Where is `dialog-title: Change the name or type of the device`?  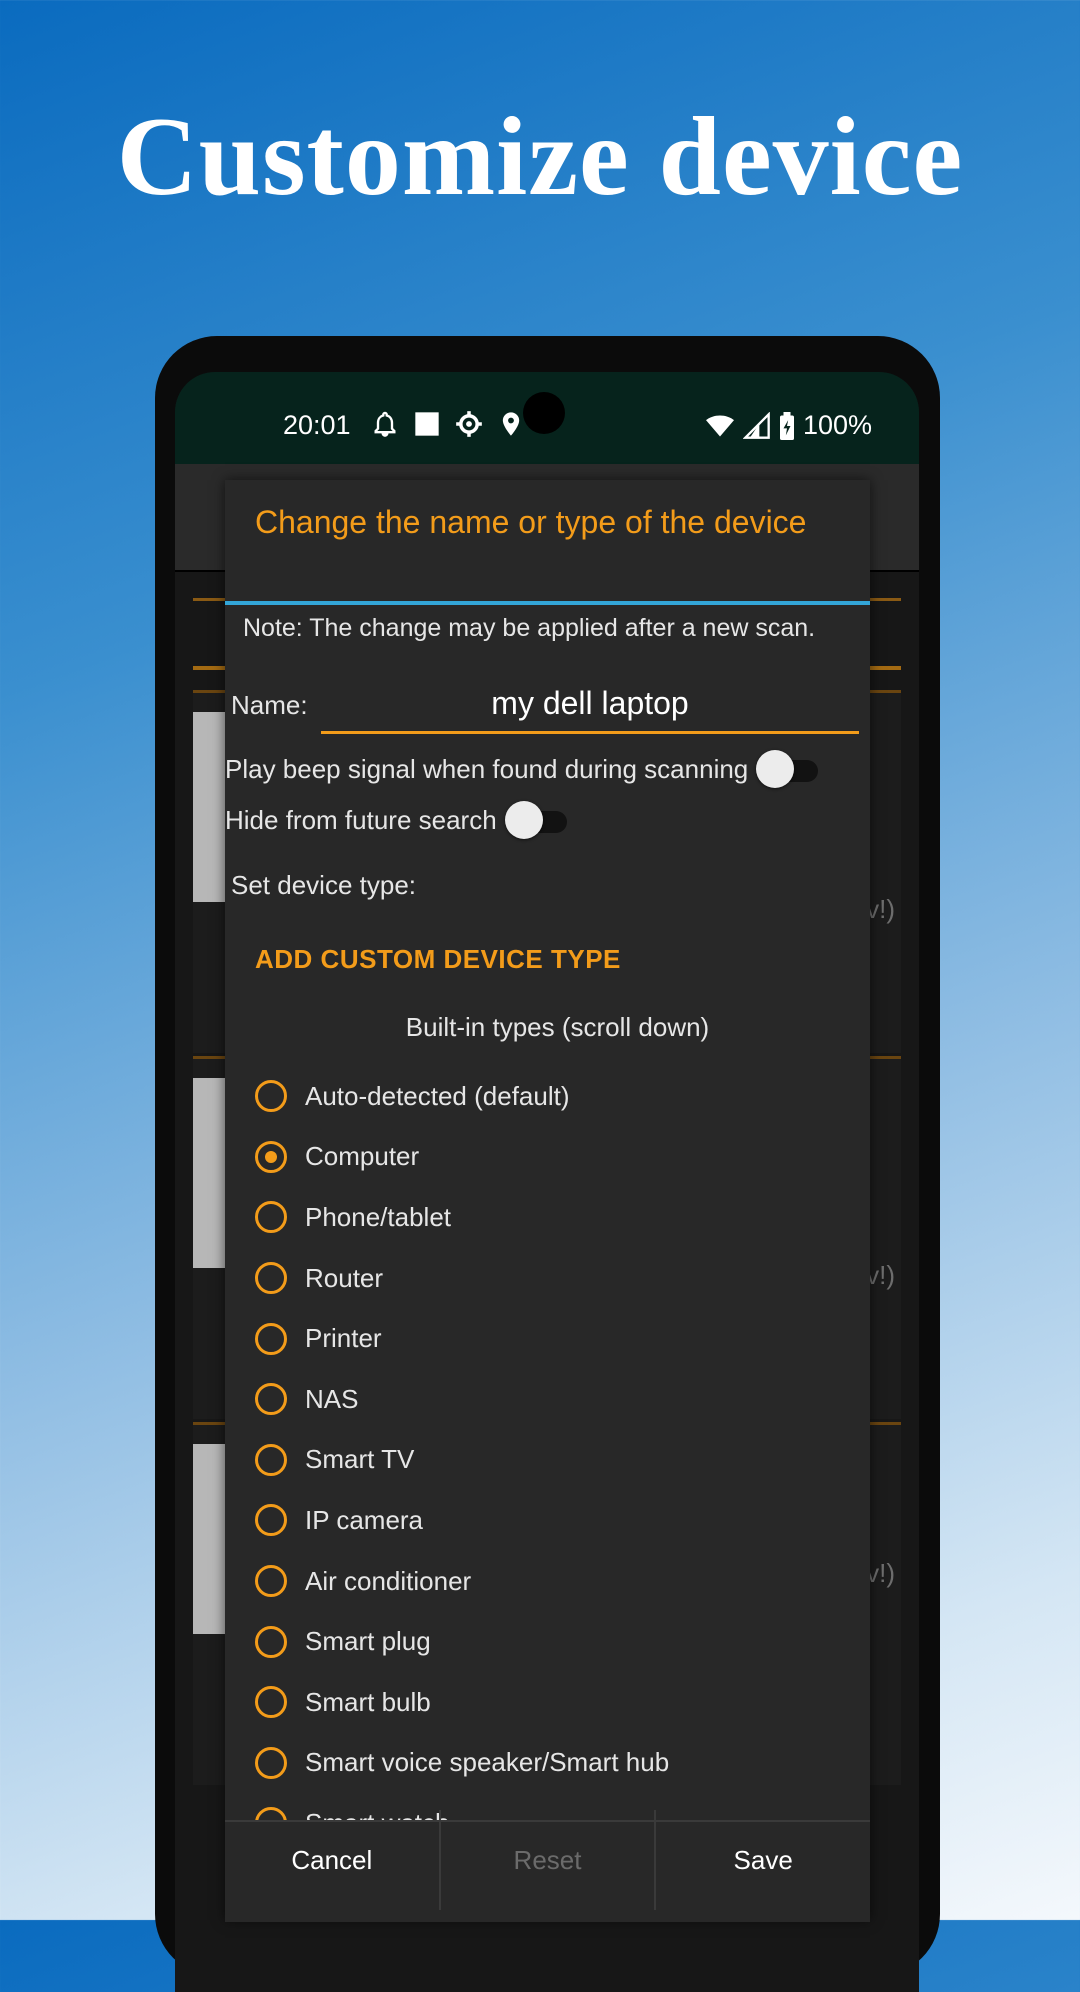 dialog-title: Change the name or type of the device is located at coordinates (531, 522).